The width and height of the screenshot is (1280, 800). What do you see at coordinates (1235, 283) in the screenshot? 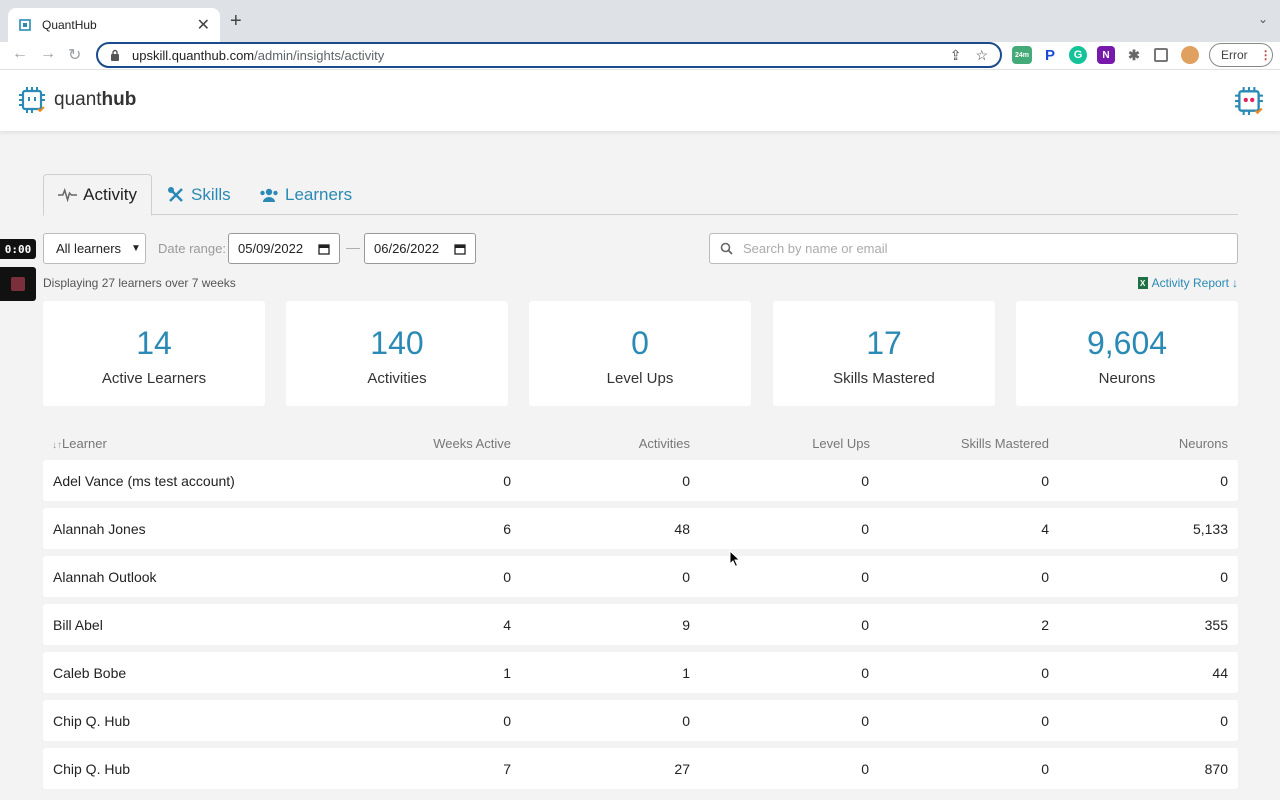
I see `download-arrow-icon: ↓` at bounding box center [1235, 283].